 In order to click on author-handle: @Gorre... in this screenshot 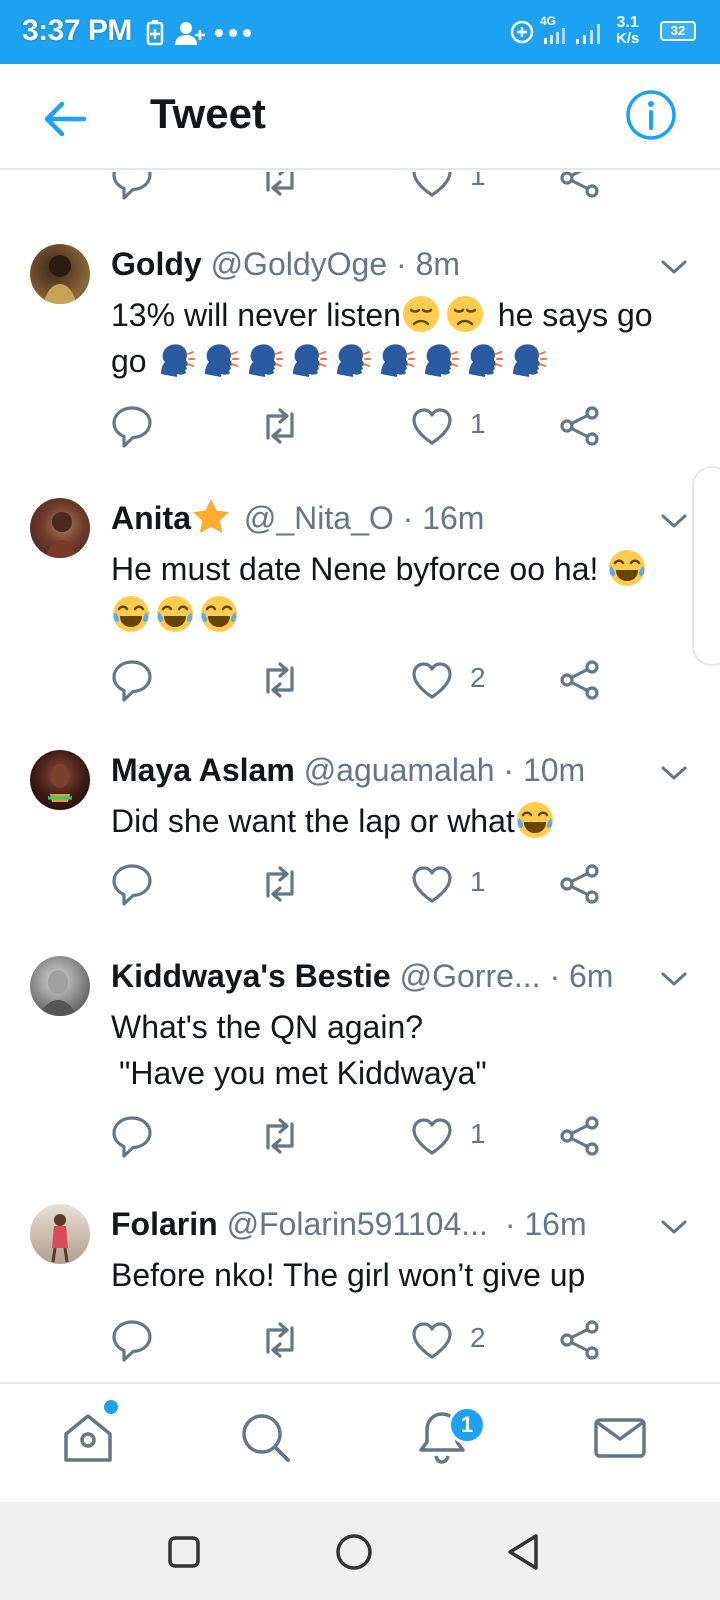, I will do `click(470, 976)`.